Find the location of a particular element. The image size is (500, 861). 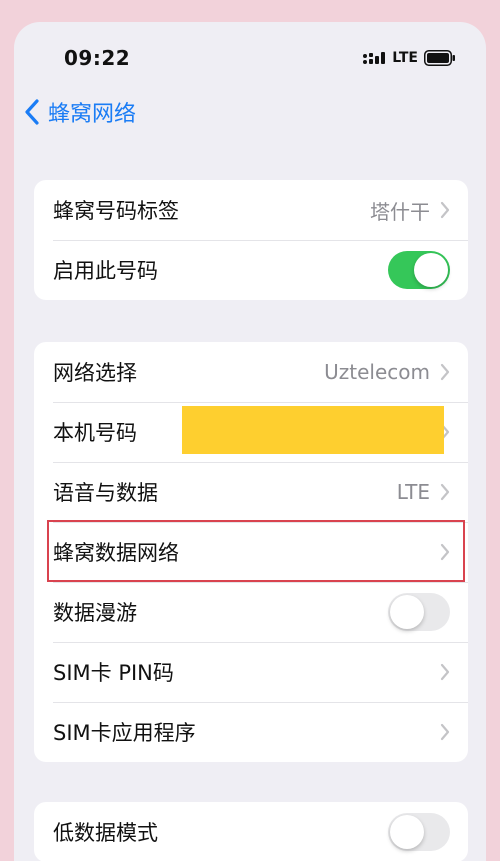

data-roaming-toggle is located at coordinates (419, 612).